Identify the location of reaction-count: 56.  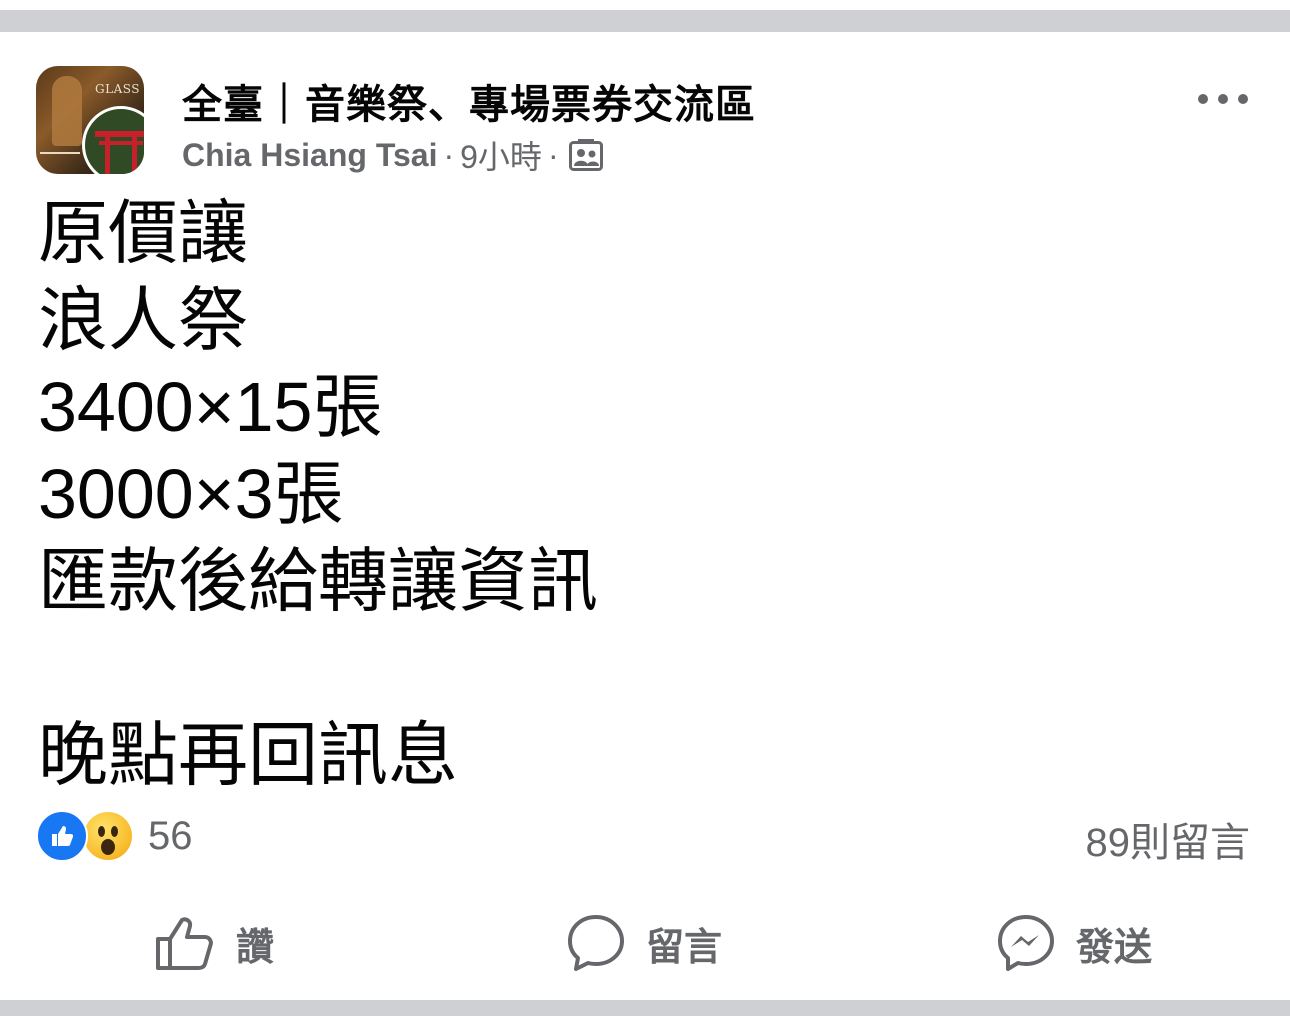
(170, 835).